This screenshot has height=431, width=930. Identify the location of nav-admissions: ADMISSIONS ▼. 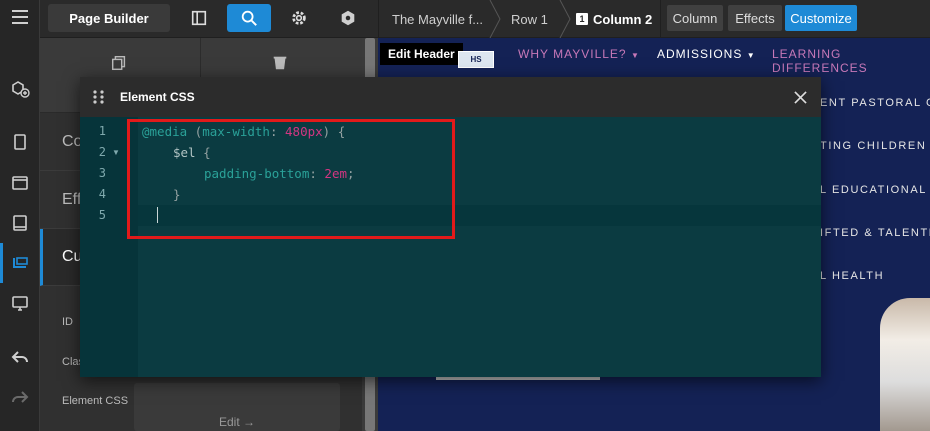
(706, 54).